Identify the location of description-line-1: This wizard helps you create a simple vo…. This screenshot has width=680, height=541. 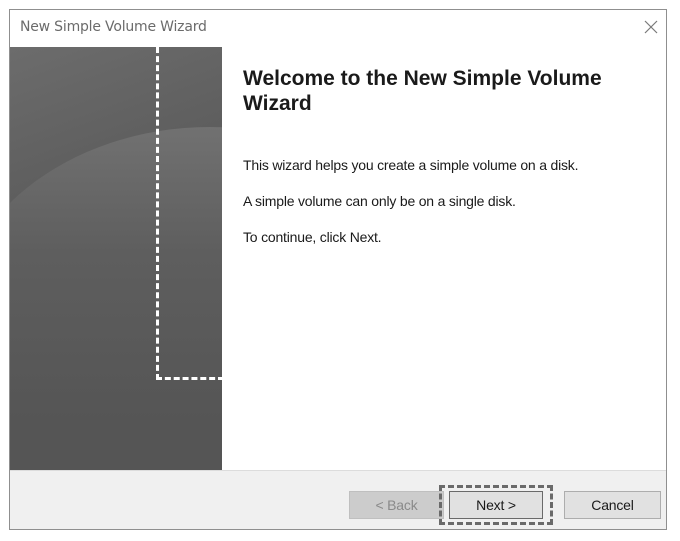
(411, 165).